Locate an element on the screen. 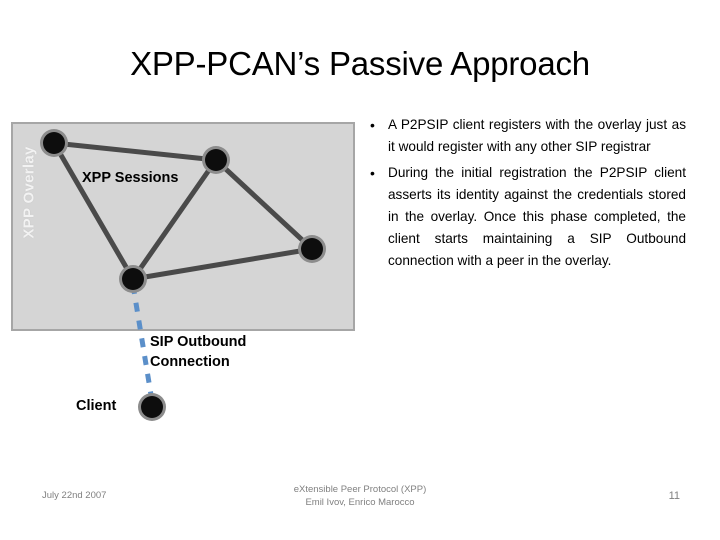 The width and height of the screenshot is (720, 540). peer-bottom-center-node is located at coordinates (133, 279).